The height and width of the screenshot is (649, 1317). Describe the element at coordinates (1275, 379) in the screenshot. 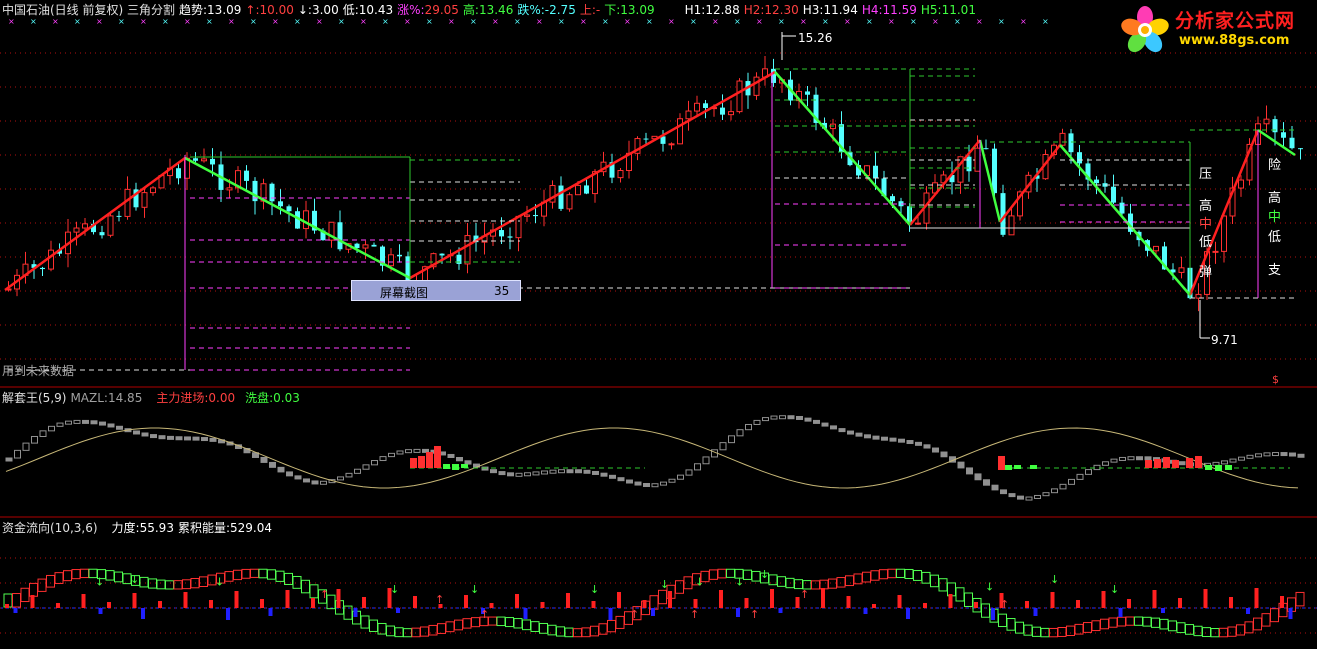

I see `dollar-marker: $` at that location.